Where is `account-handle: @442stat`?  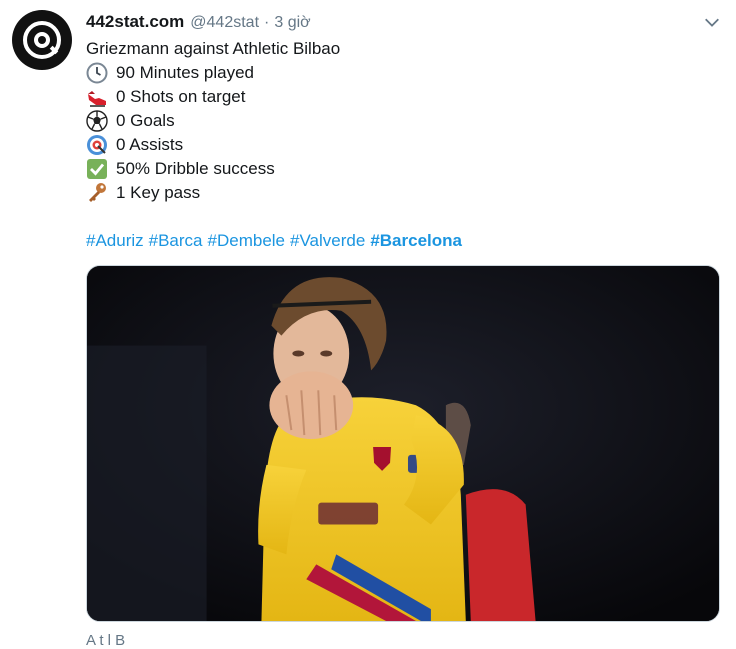 account-handle: @442stat is located at coordinates (224, 23).